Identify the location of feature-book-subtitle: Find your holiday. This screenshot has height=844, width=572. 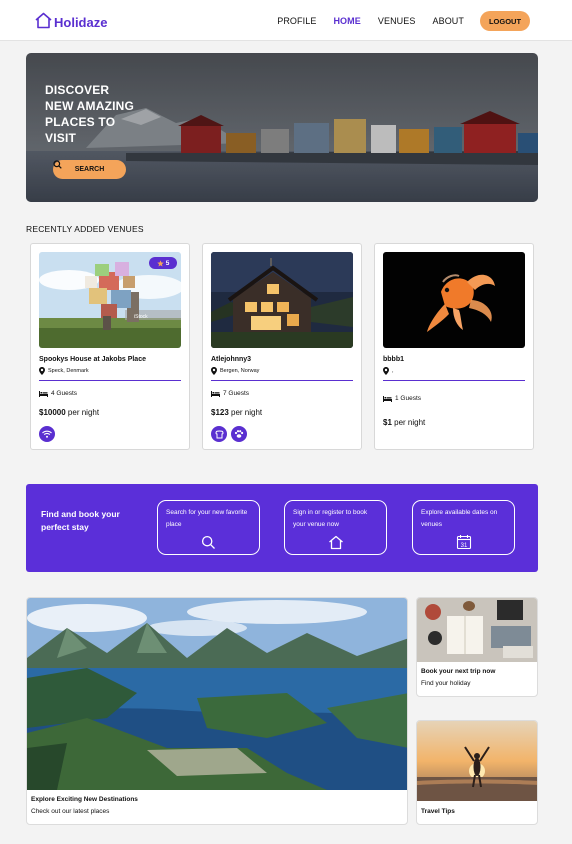
(446, 683).